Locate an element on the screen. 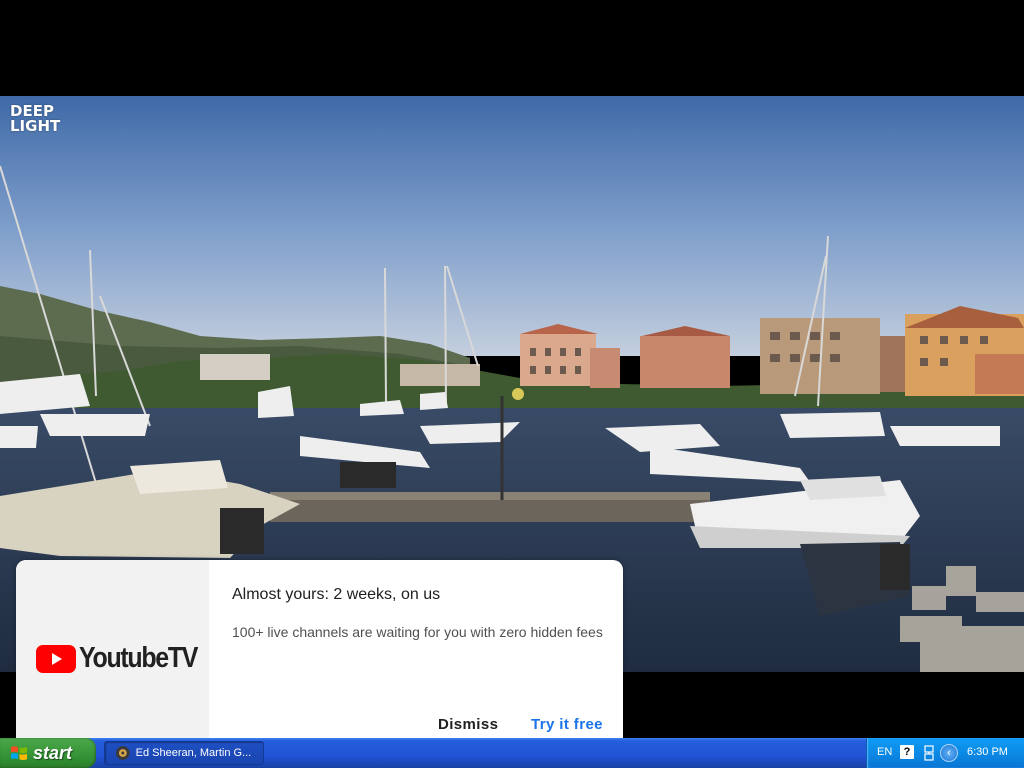  media-player-icon is located at coordinates (122, 753).